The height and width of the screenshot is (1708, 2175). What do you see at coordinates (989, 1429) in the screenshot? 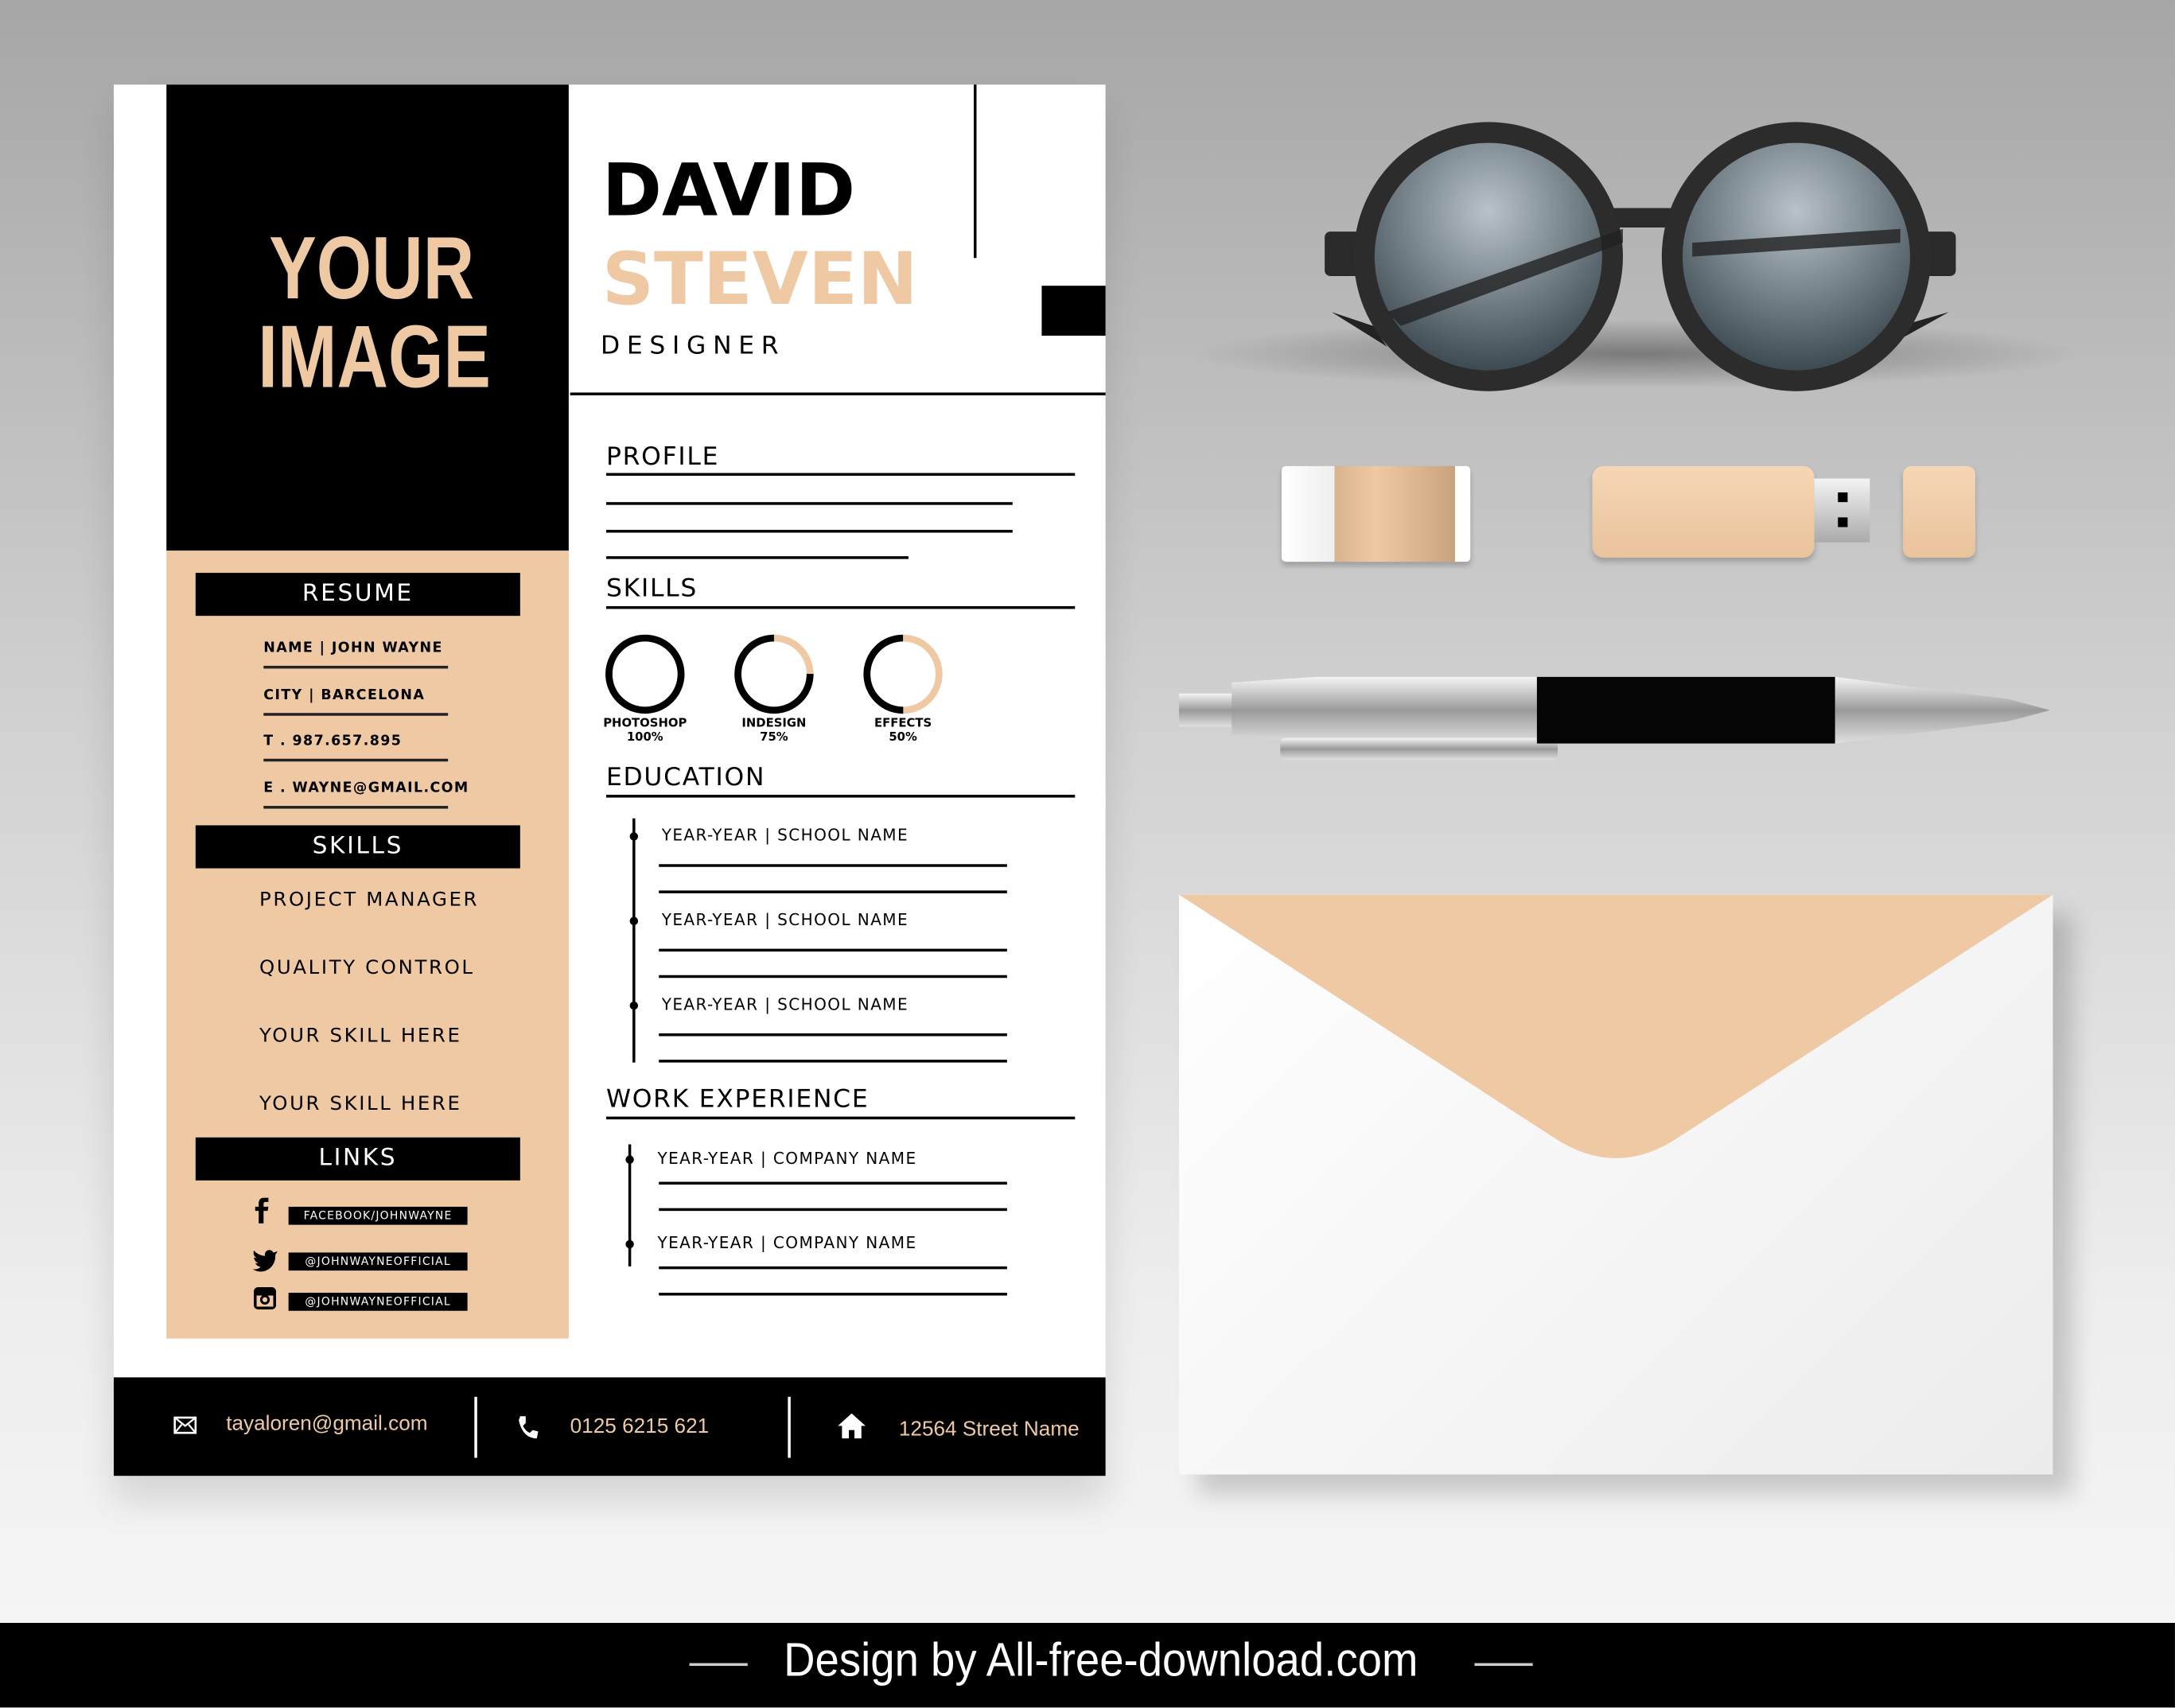
I see `footer-address: 12564 Street Name` at bounding box center [989, 1429].